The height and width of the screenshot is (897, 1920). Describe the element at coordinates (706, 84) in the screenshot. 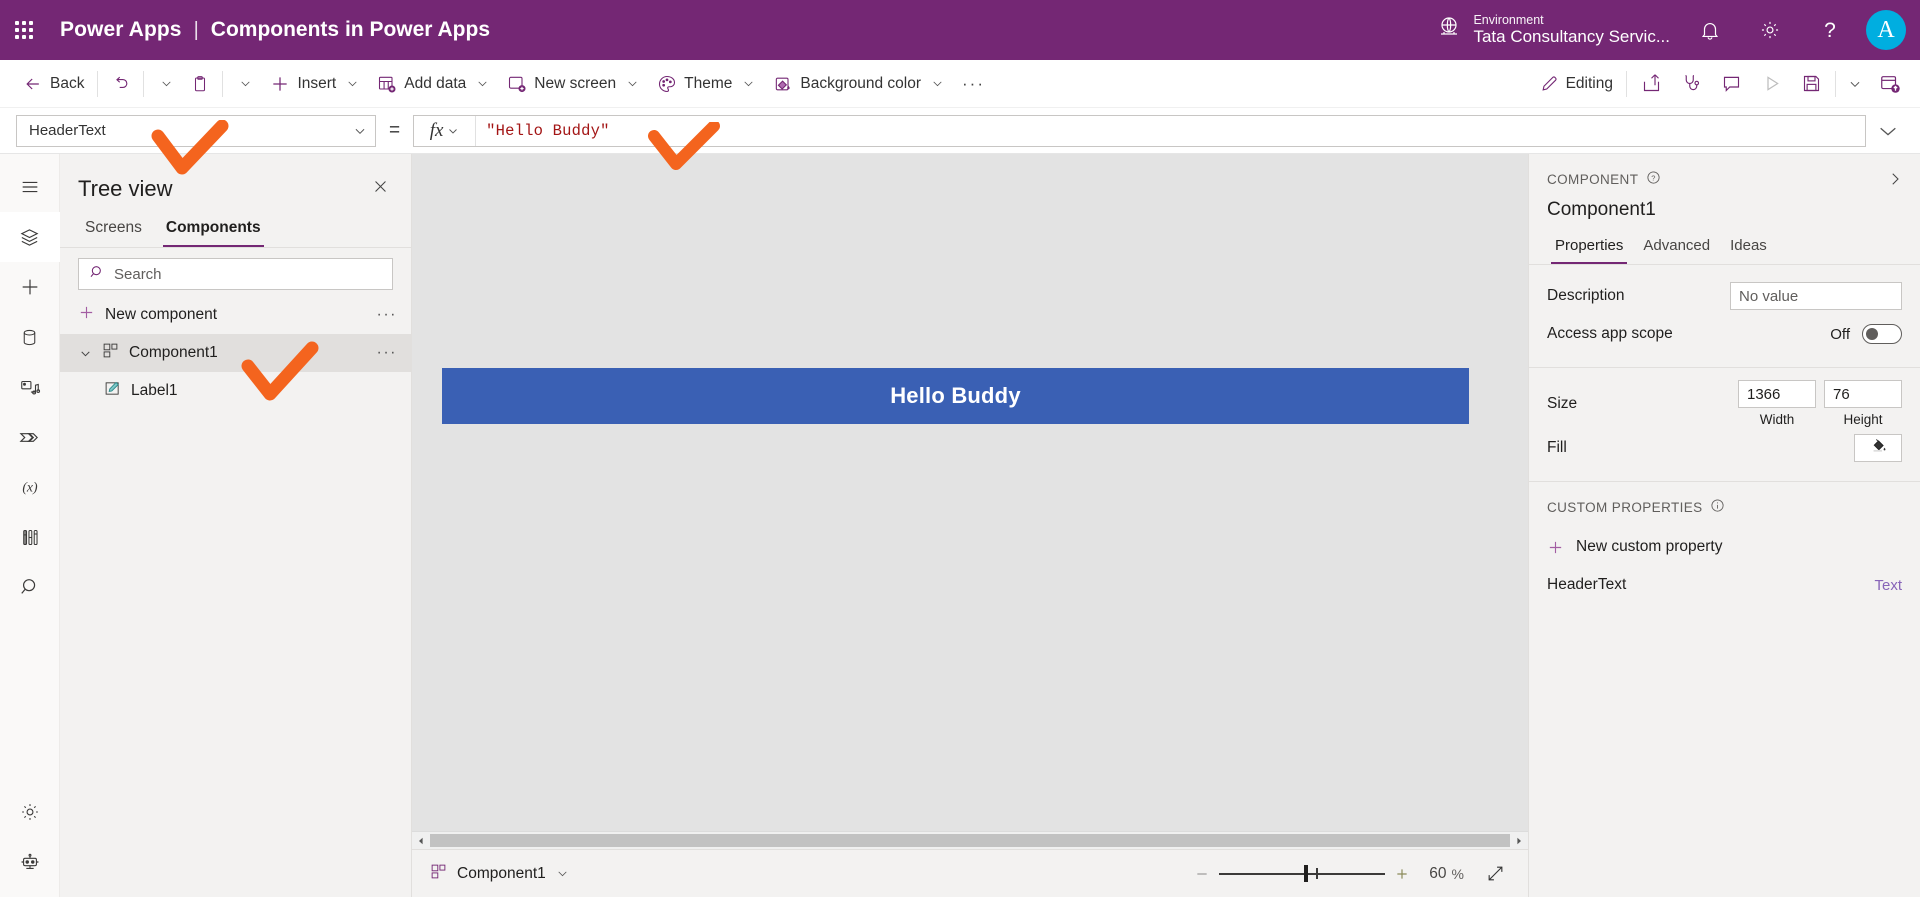

I see `theme-button: Theme` at that location.